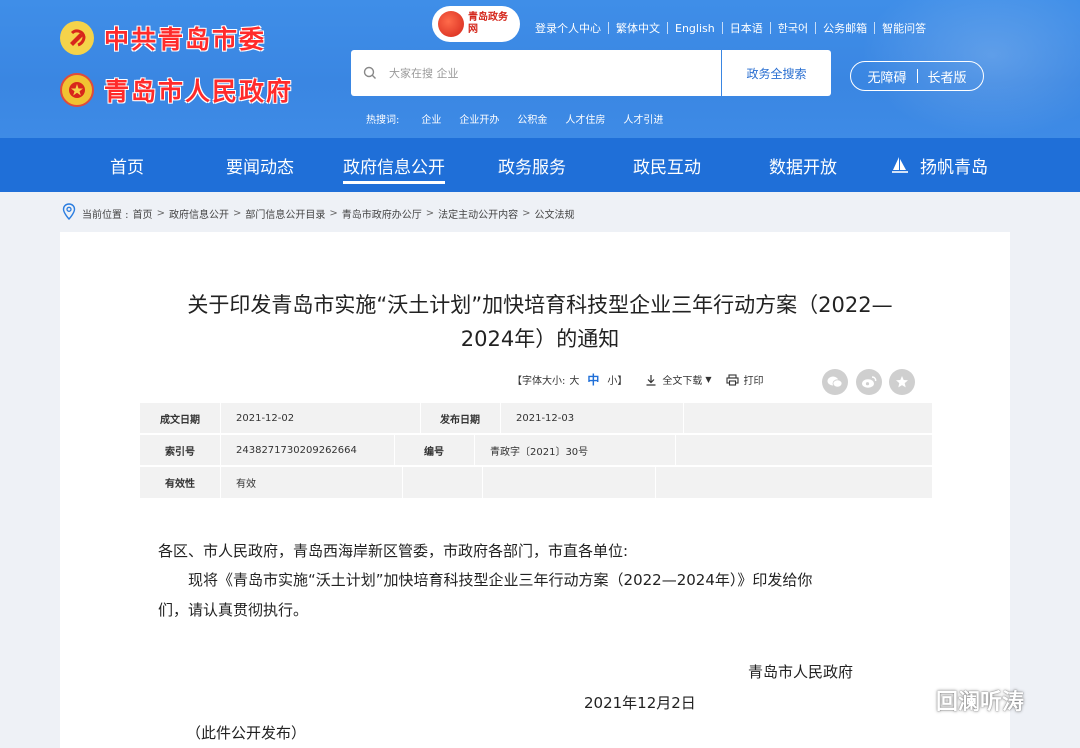  What do you see at coordinates (638, 379) in the screenshot?
I see `document-tools: 【字体大小: 大 中 小】 全文下载 ▼ 打印` at bounding box center [638, 379].